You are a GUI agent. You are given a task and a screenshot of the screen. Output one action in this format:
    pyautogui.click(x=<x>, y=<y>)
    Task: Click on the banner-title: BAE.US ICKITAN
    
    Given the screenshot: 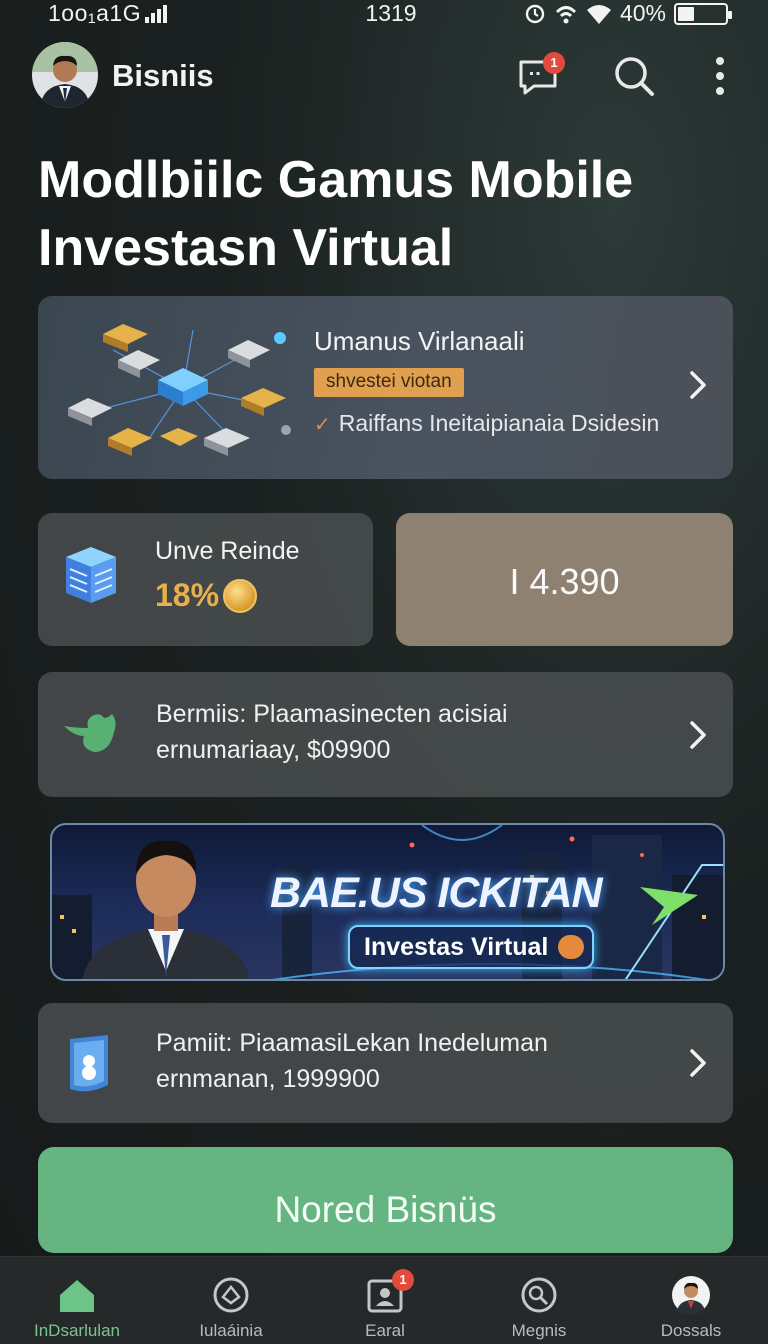 What is the action you would take?
    pyautogui.click(x=436, y=893)
    